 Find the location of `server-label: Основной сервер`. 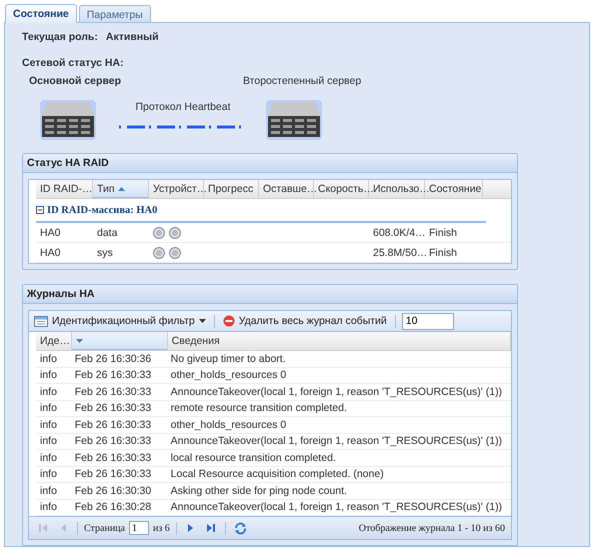

server-label: Основной сервер is located at coordinates (75, 81).